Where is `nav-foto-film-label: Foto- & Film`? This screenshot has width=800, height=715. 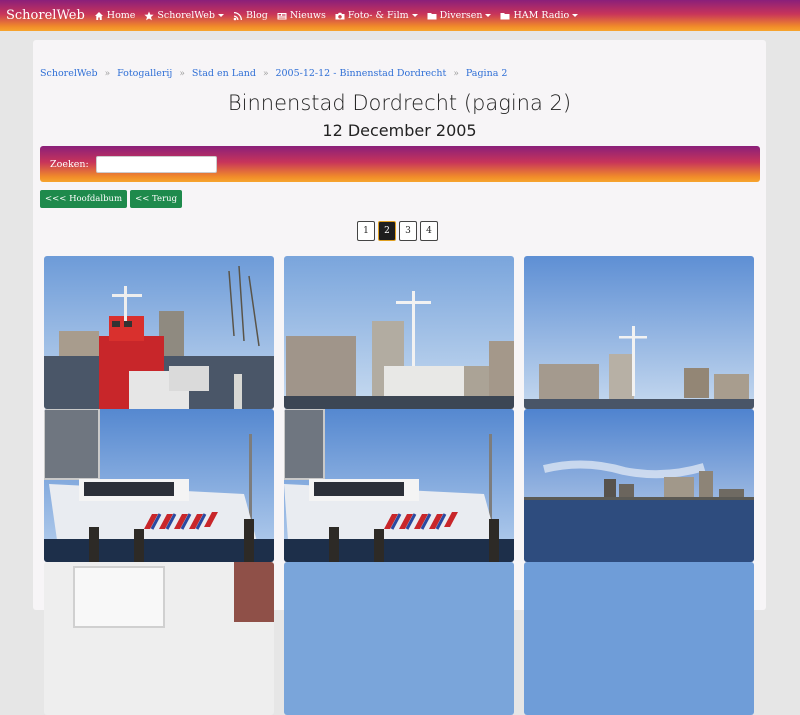
nav-foto-film-label: Foto- & Film is located at coordinates (378, 15).